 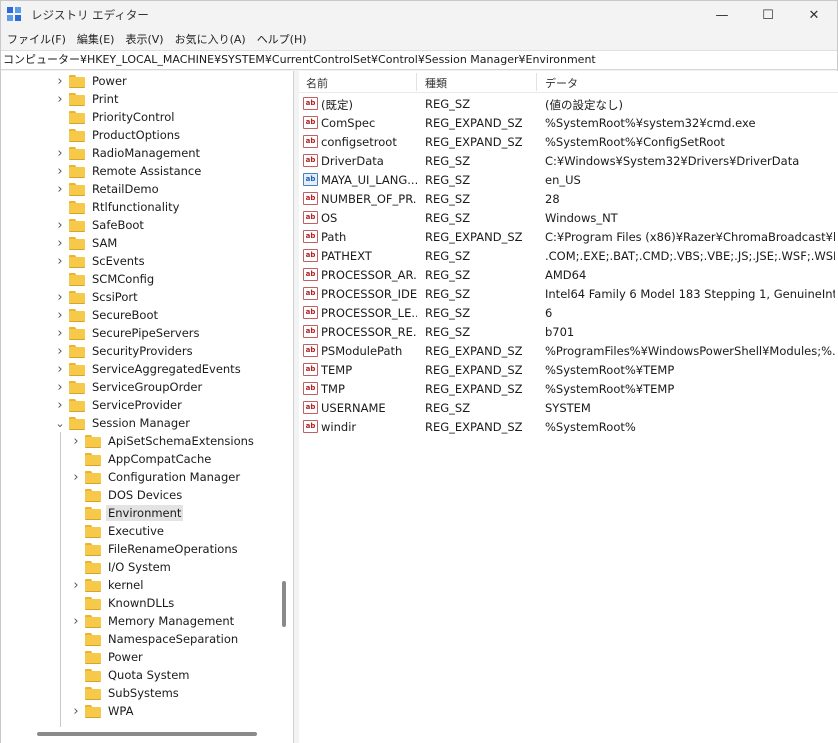 What do you see at coordinates (126, 693) in the screenshot?
I see `tree-item: SubSystems` at bounding box center [126, 693].